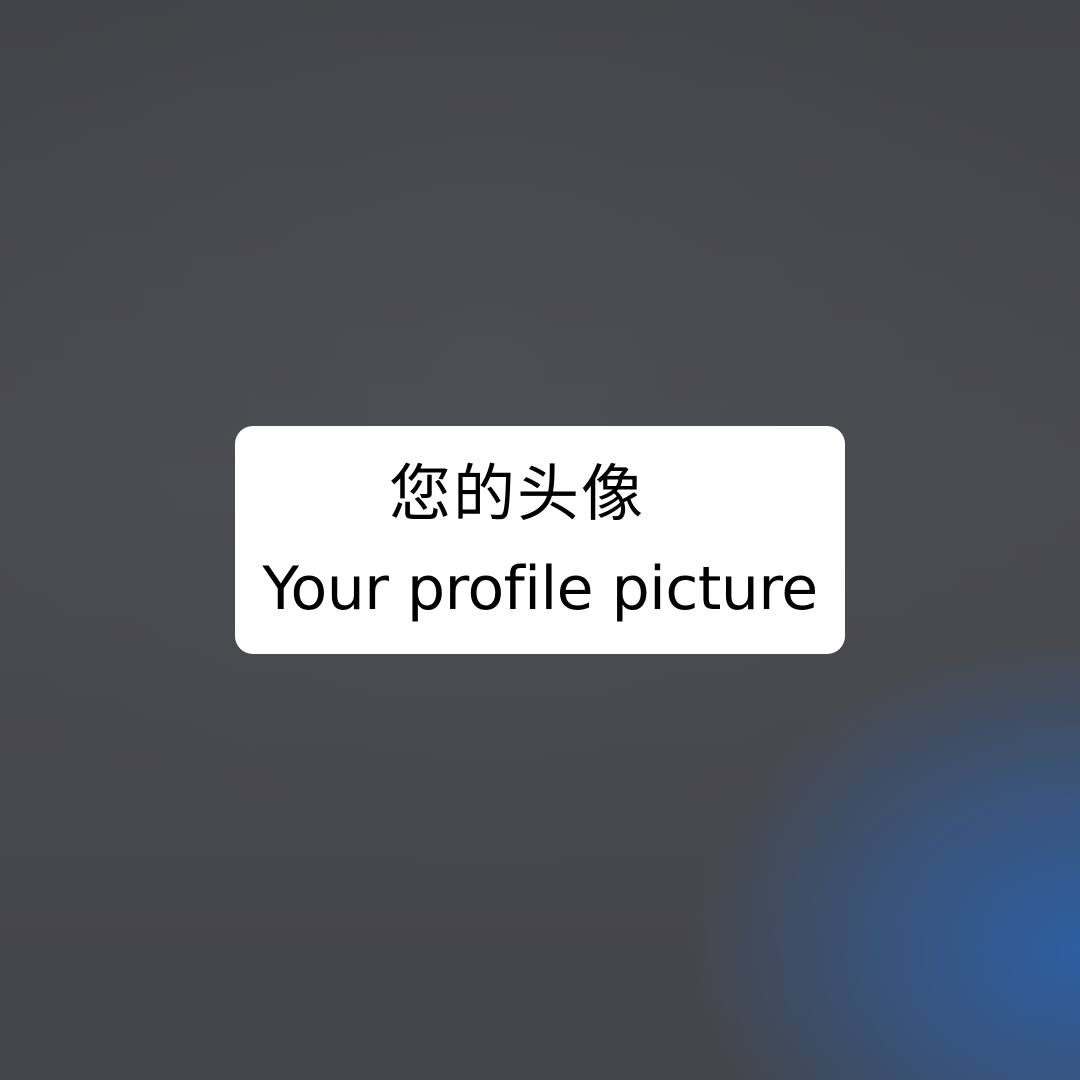 The image size is (1080, 1080). I want to click on label-chinese: 您的头像, so click(516, 493).